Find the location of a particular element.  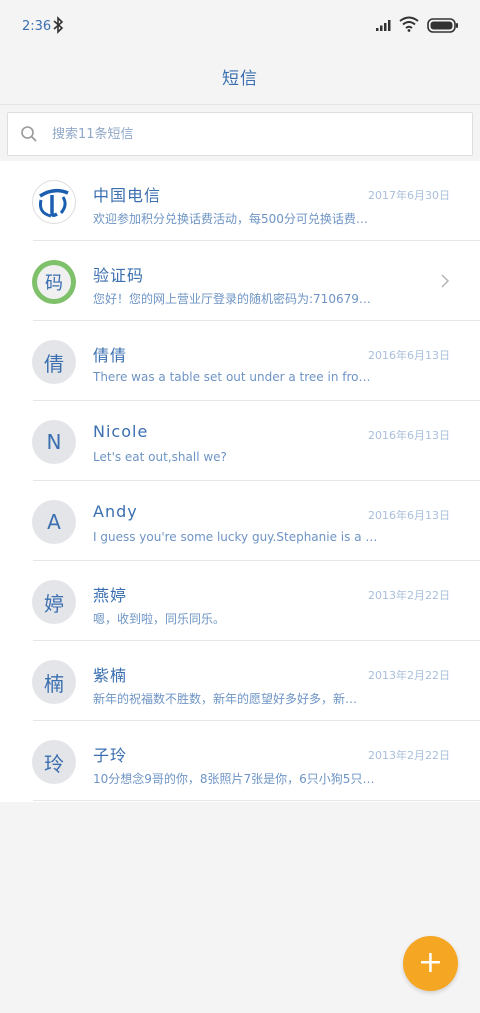

avatar: 码 is located at coordinates (54, 282).